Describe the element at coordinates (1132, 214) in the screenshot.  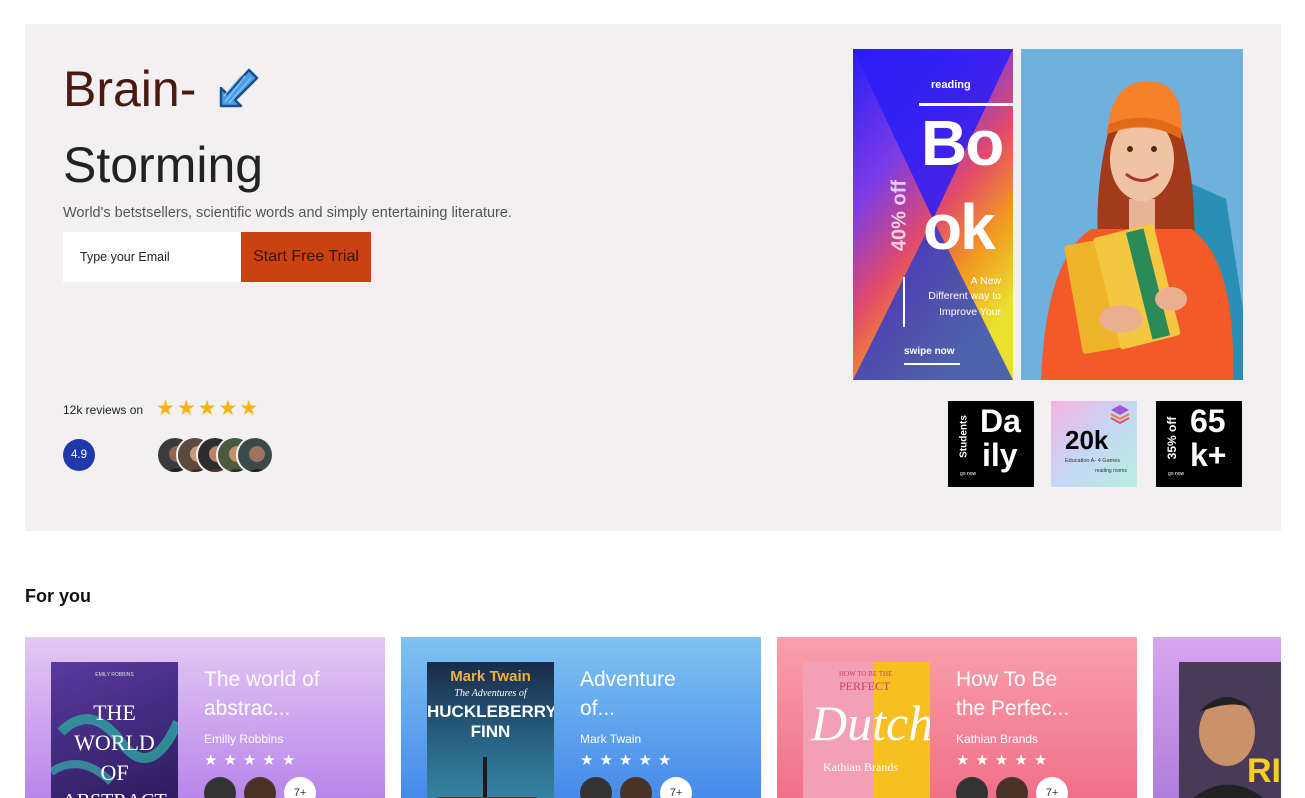
I see `student-photo` at that location.